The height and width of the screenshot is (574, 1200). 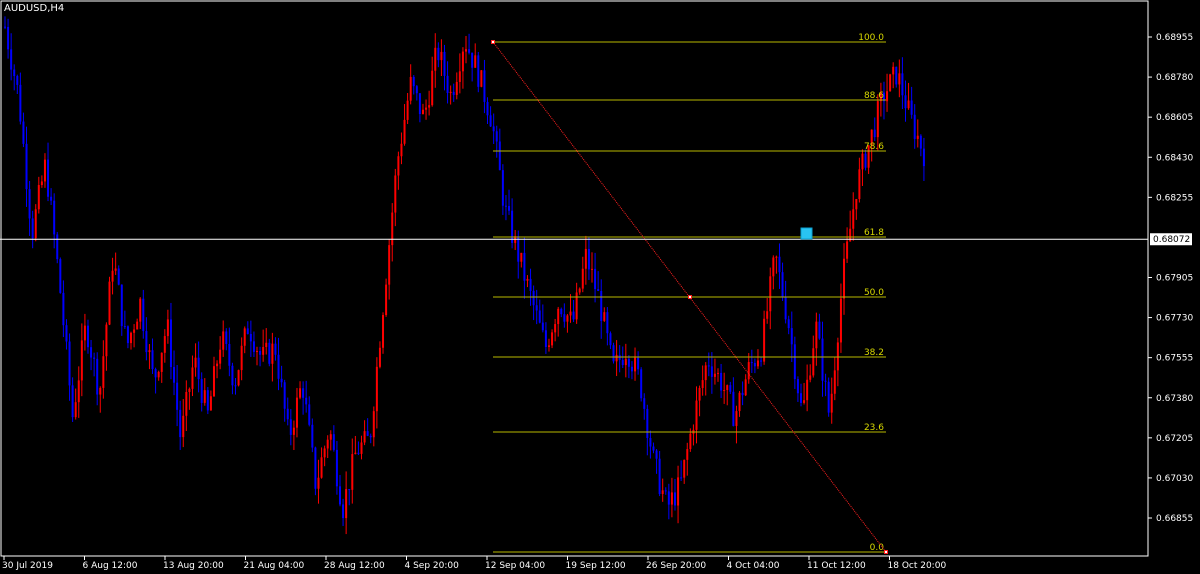 What do you see at coordinates (515, 566) in the screenshot?
I see `time-tick-label: 12 Sep 04:00` at bounding box center [515, 566].